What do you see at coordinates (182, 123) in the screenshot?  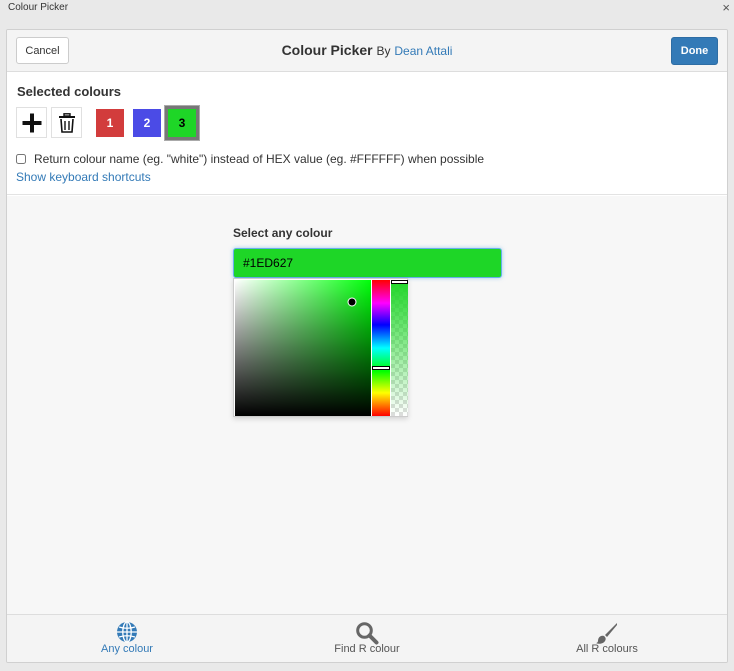 I see `colour-swatch-3: 3` at bounding box center [182, 123].